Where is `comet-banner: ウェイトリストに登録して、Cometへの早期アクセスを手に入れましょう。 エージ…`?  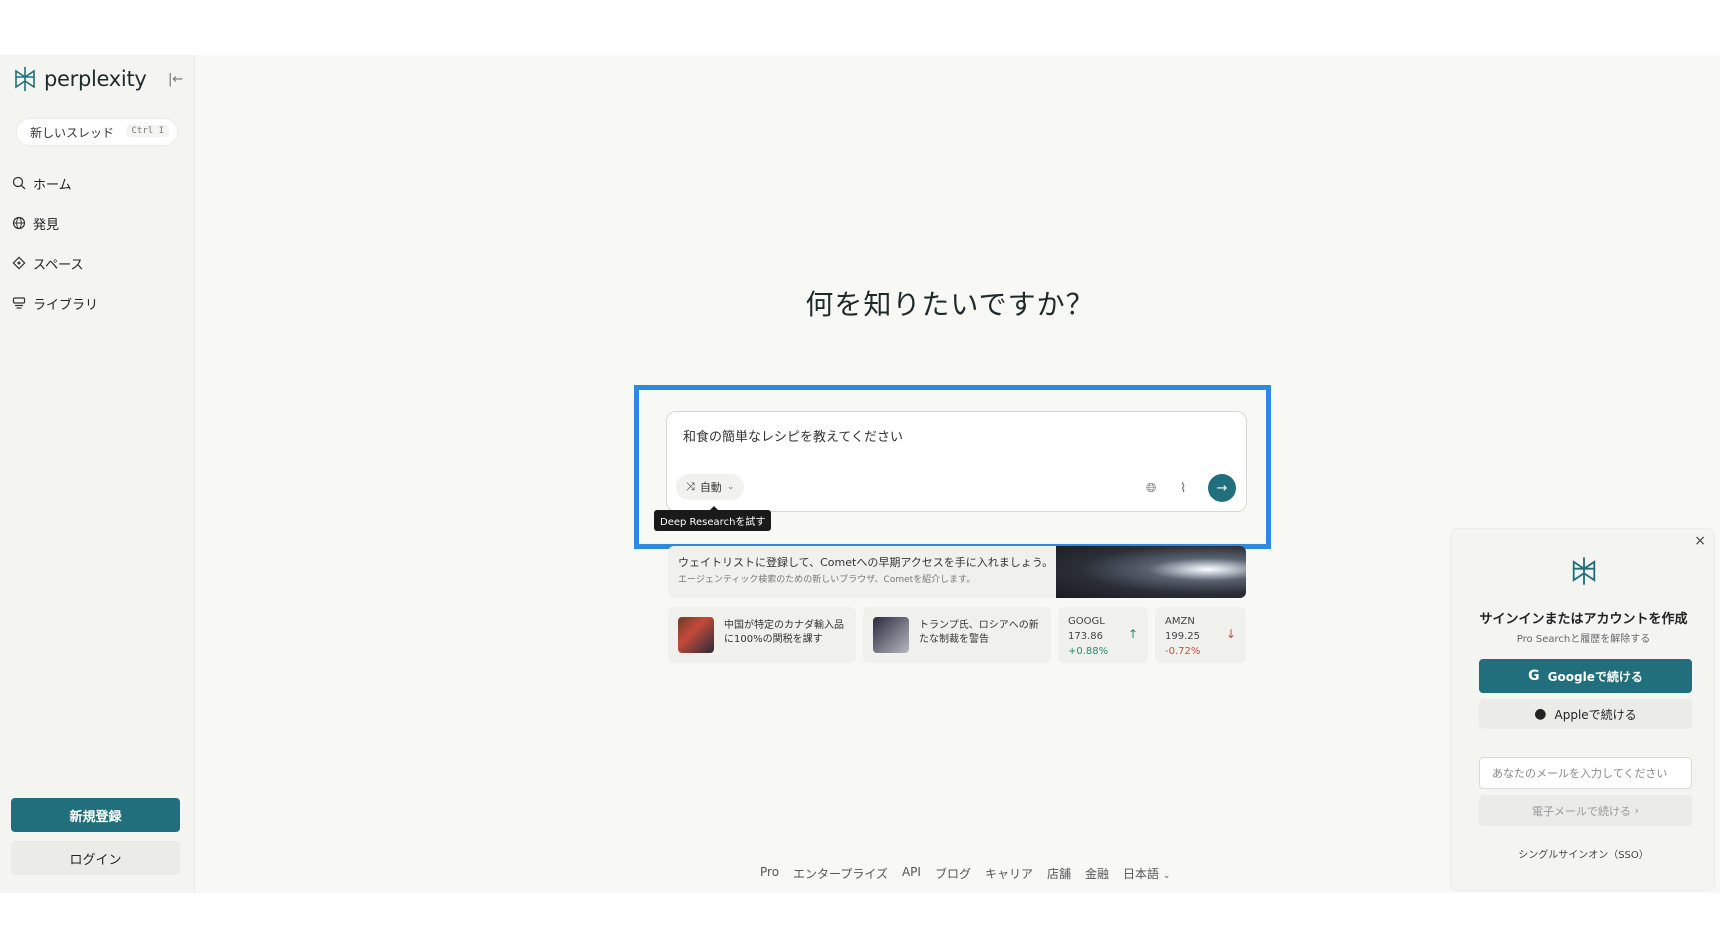
comet-banner: ウェイトリストに登録して、Cometへの早期アクセスを手に入れましょう。 エージ… is located at coordinates (957, 572).